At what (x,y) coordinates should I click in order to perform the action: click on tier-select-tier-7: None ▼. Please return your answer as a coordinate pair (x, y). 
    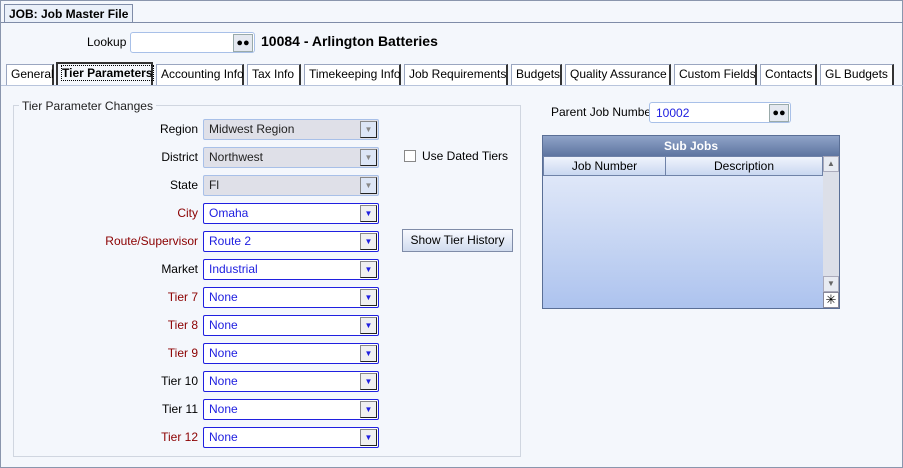
    Looking at the image, I should click on (291, 297).